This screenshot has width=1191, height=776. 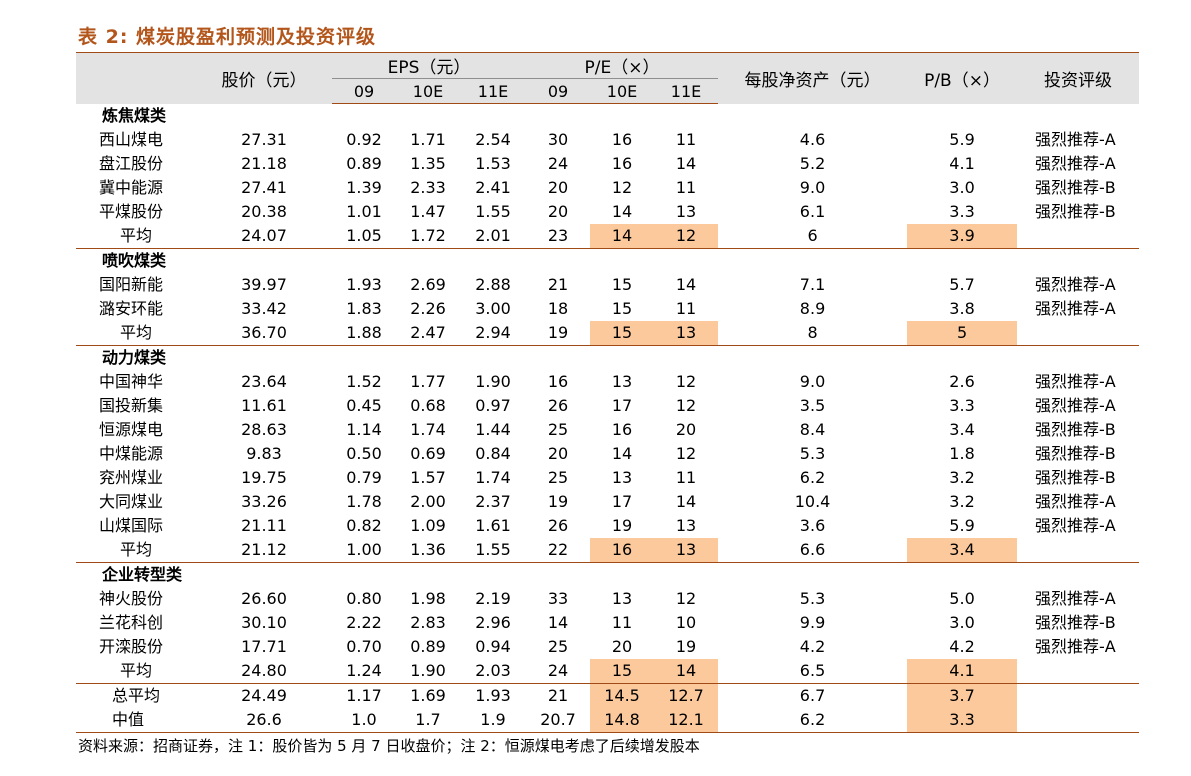 I want to click on company-name: 兖州煤业, so click(x=131, y=477).